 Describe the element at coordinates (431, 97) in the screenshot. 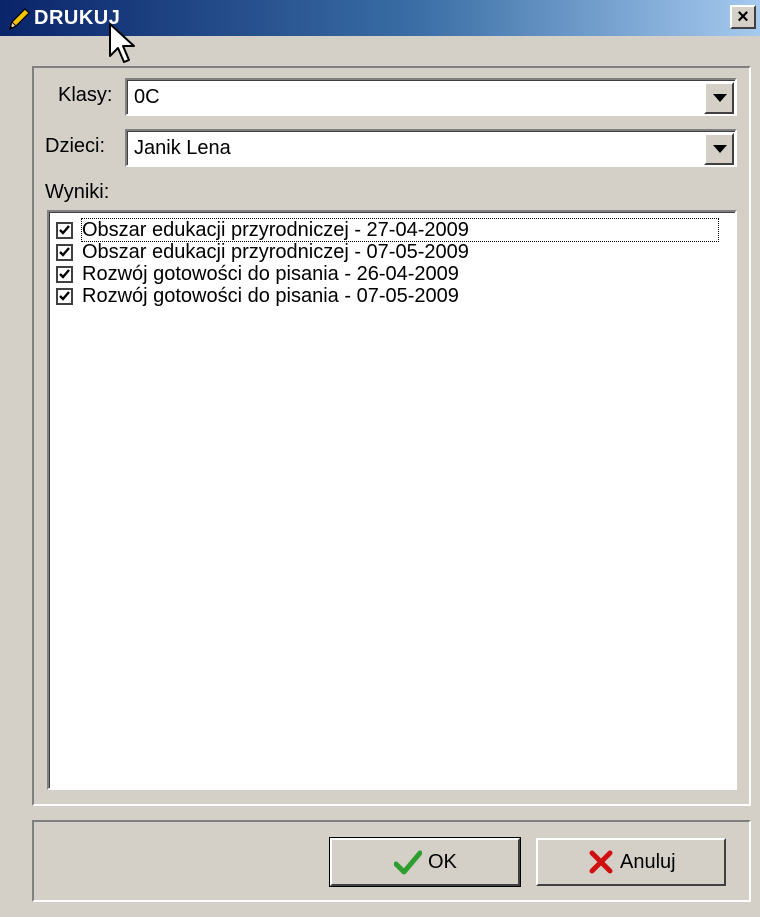

I see `klasy-combobox: 0C` at that location.